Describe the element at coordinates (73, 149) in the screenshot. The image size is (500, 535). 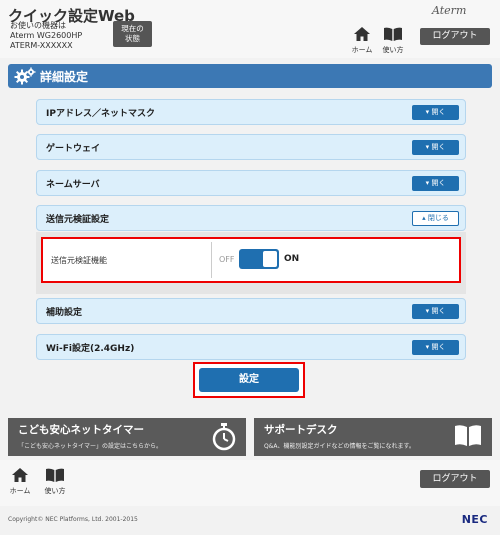
I see `accordion-label: ゲートウェイ` at that location.